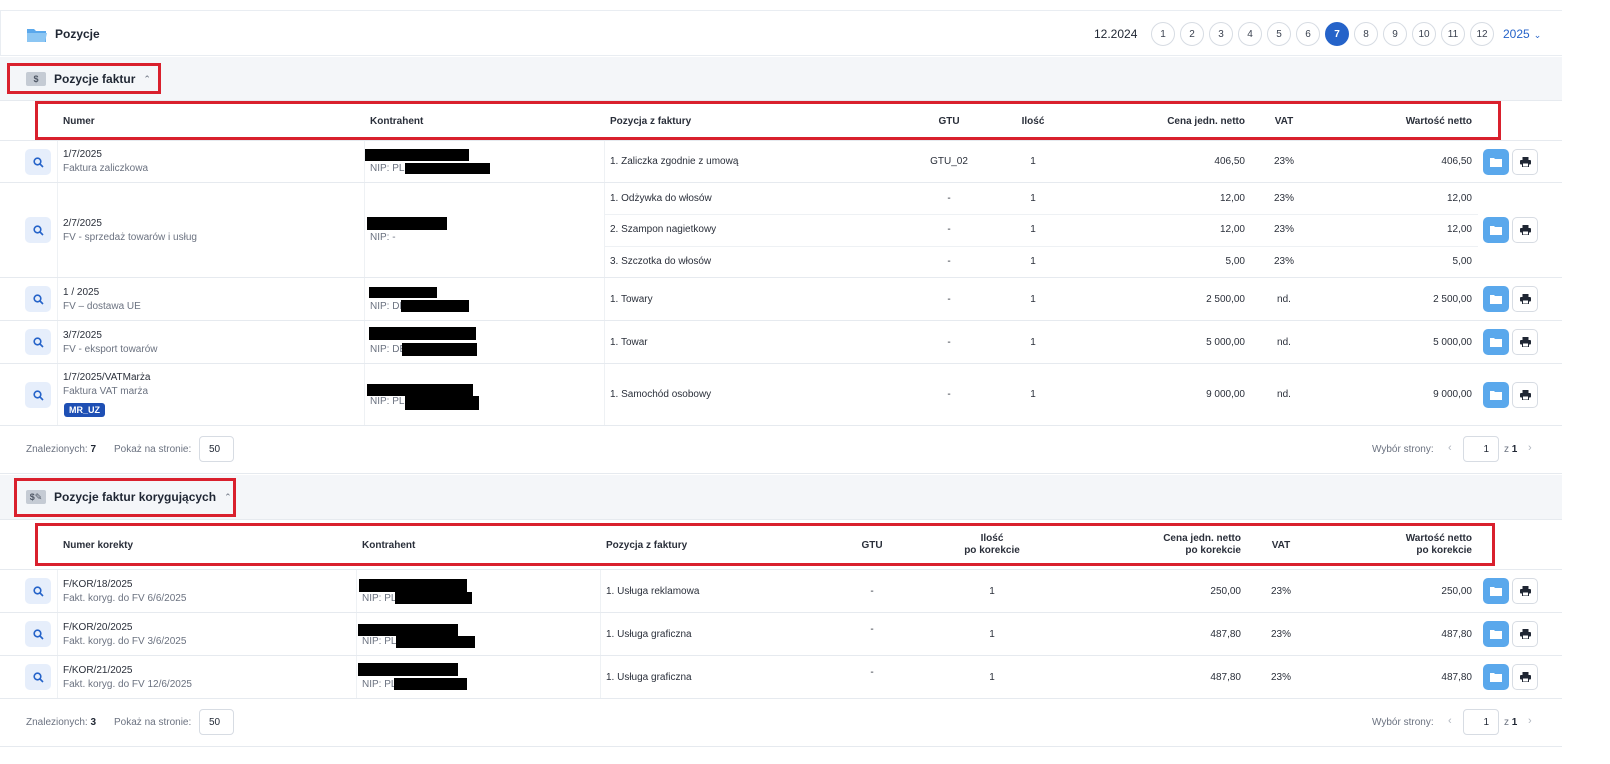 This screenshot has width=1610, height=764. What do you see at coordinates (1456, 161) in the screenshot?
I see `item-value: 406,50` at bounding box center [1456, 161].